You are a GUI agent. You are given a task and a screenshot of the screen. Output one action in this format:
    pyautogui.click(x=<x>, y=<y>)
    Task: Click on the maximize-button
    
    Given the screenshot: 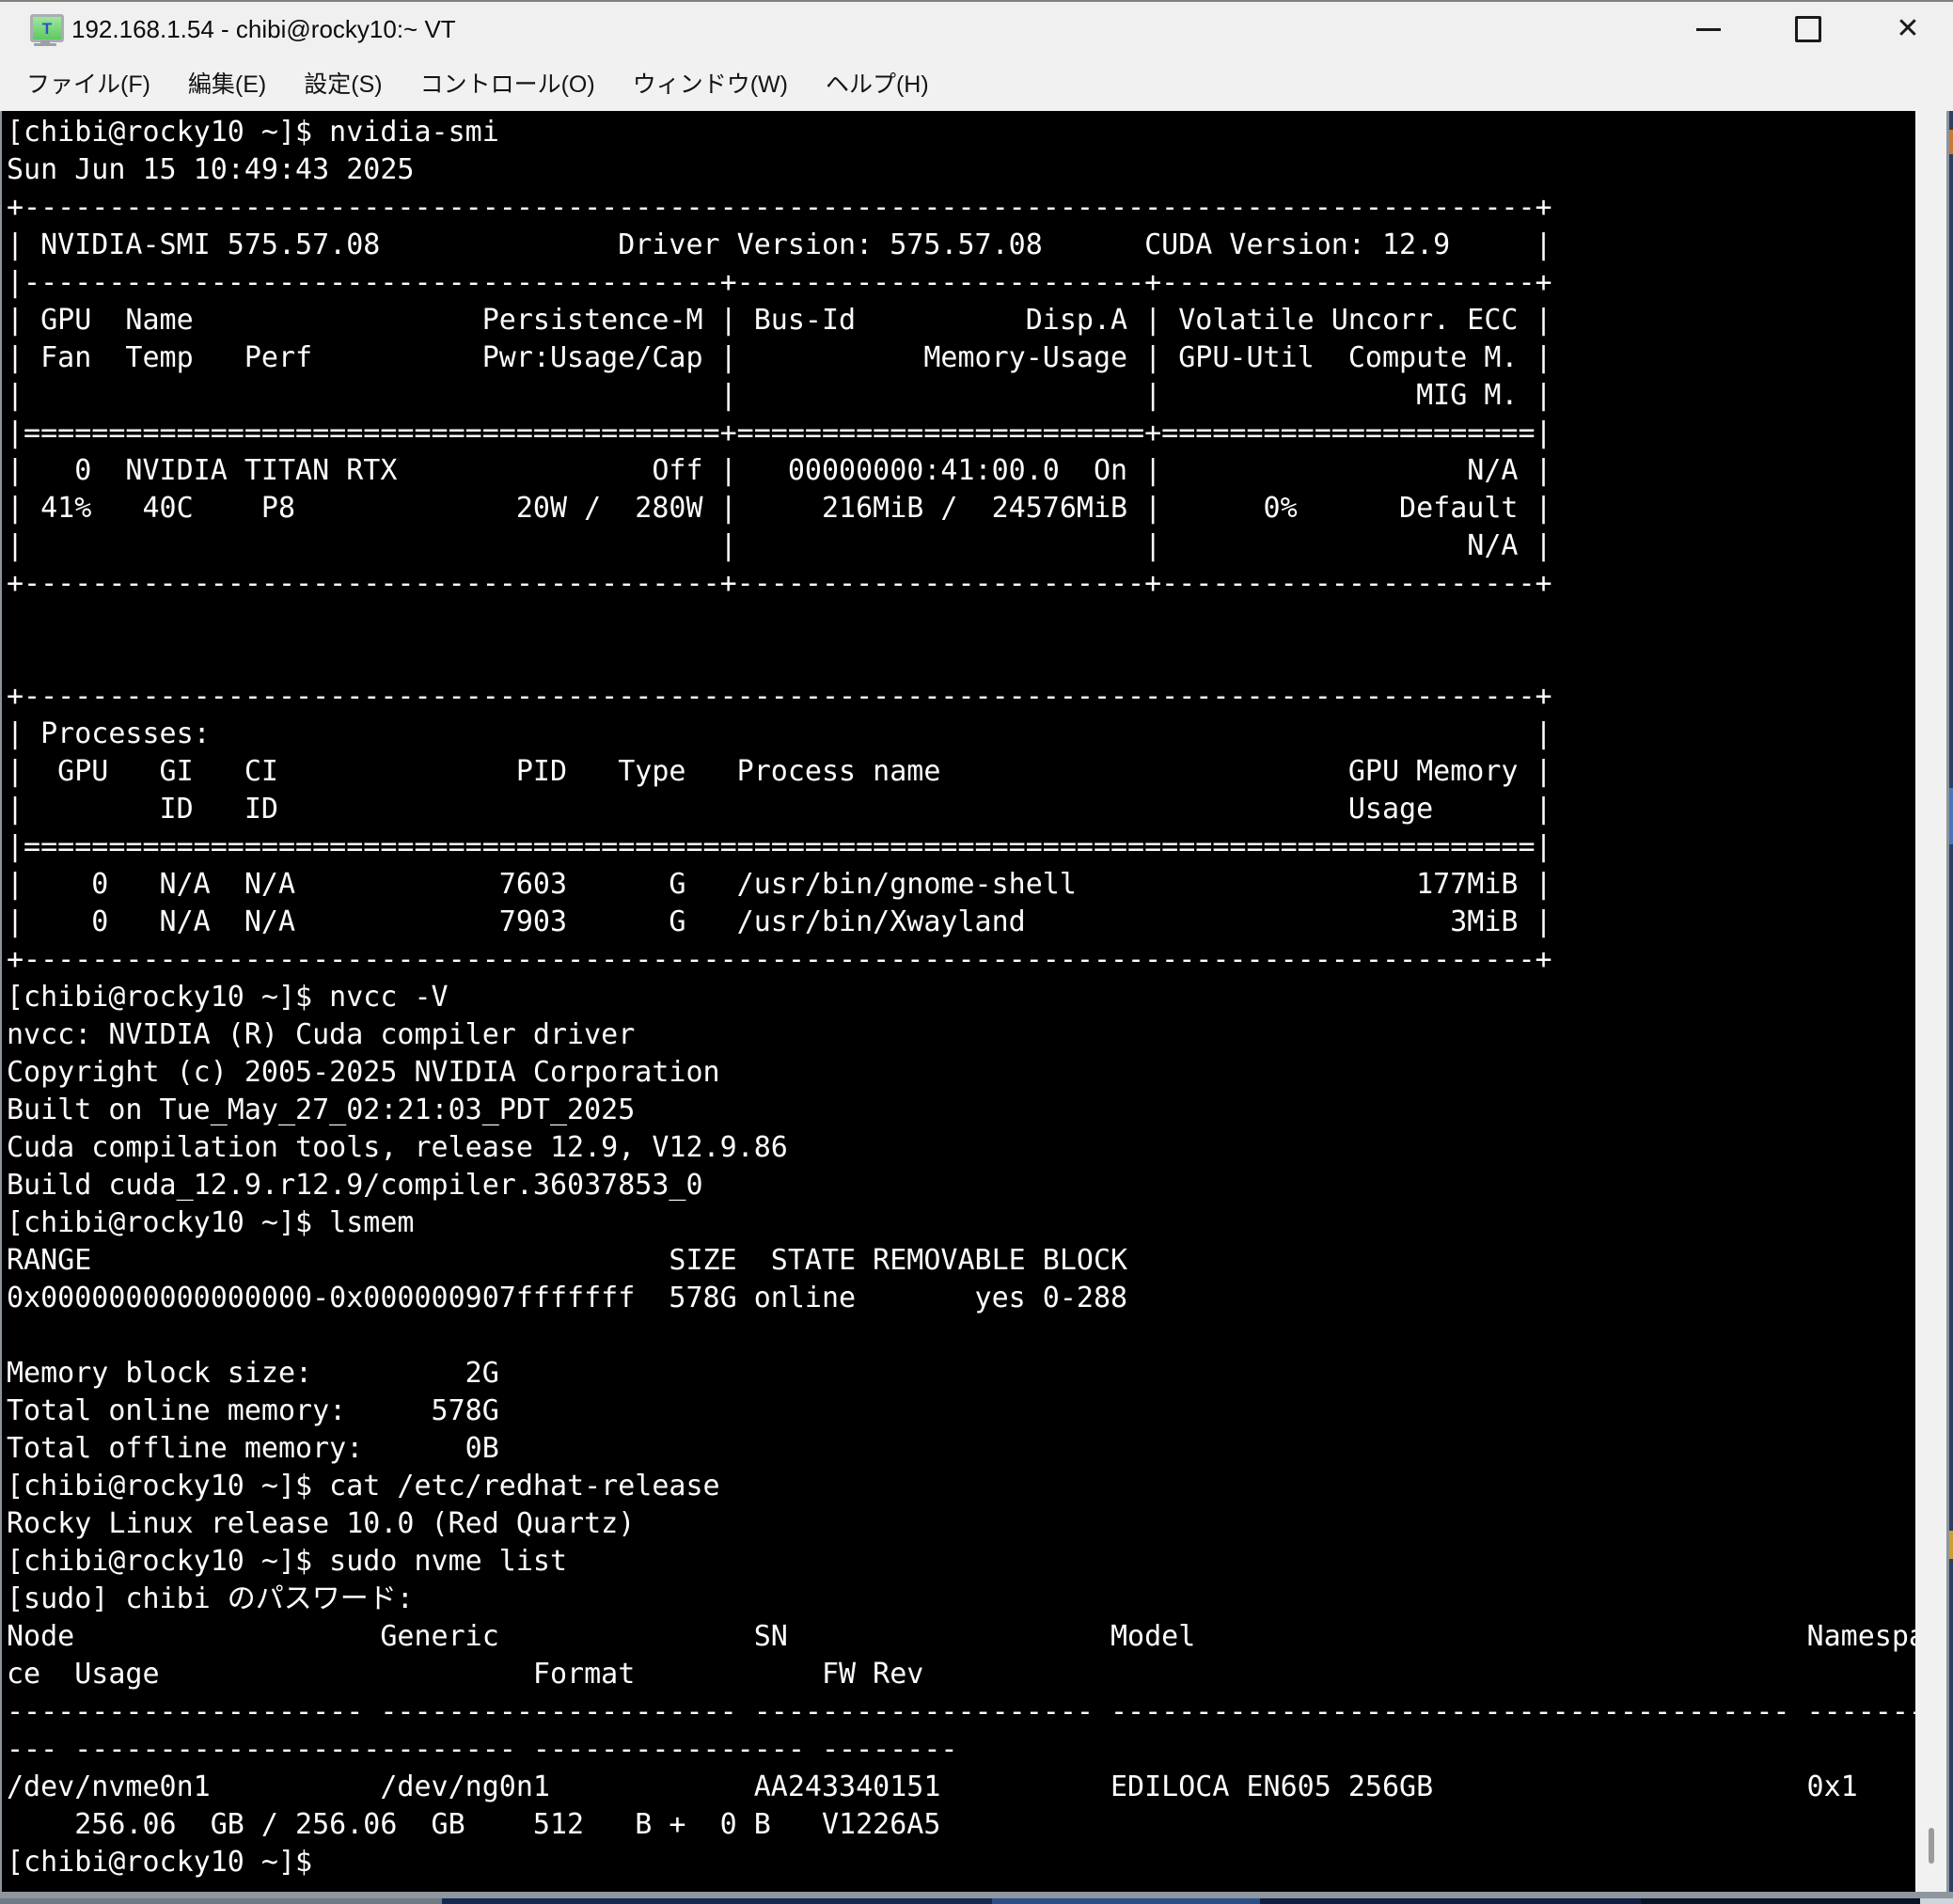 What is the action you would take?
    pyautogui.click(x=1808, y=29)
    